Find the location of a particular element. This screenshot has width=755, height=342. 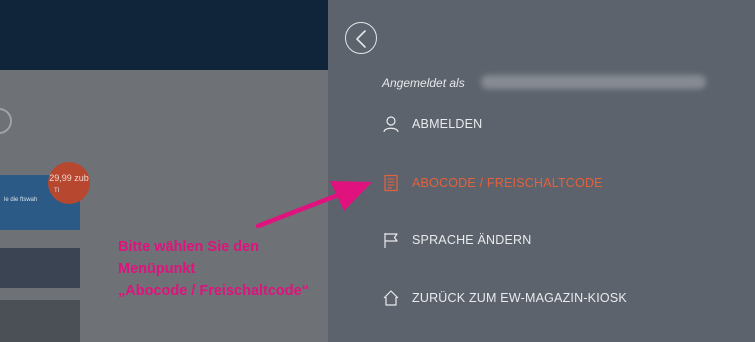

annotation-line: „Abocode / Freischaltcode“ is located at coordinates (213, 291).